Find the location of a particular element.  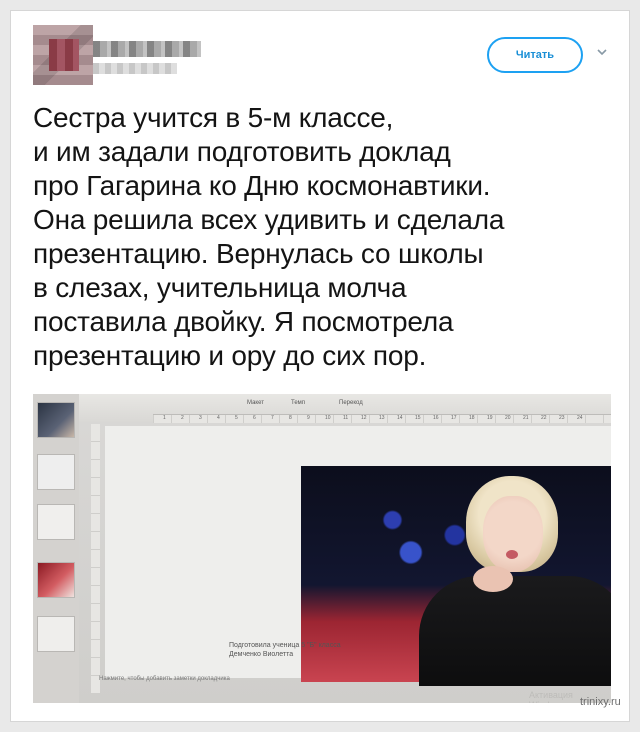

ruler-number: 24 is located at coordinates (580, 418).